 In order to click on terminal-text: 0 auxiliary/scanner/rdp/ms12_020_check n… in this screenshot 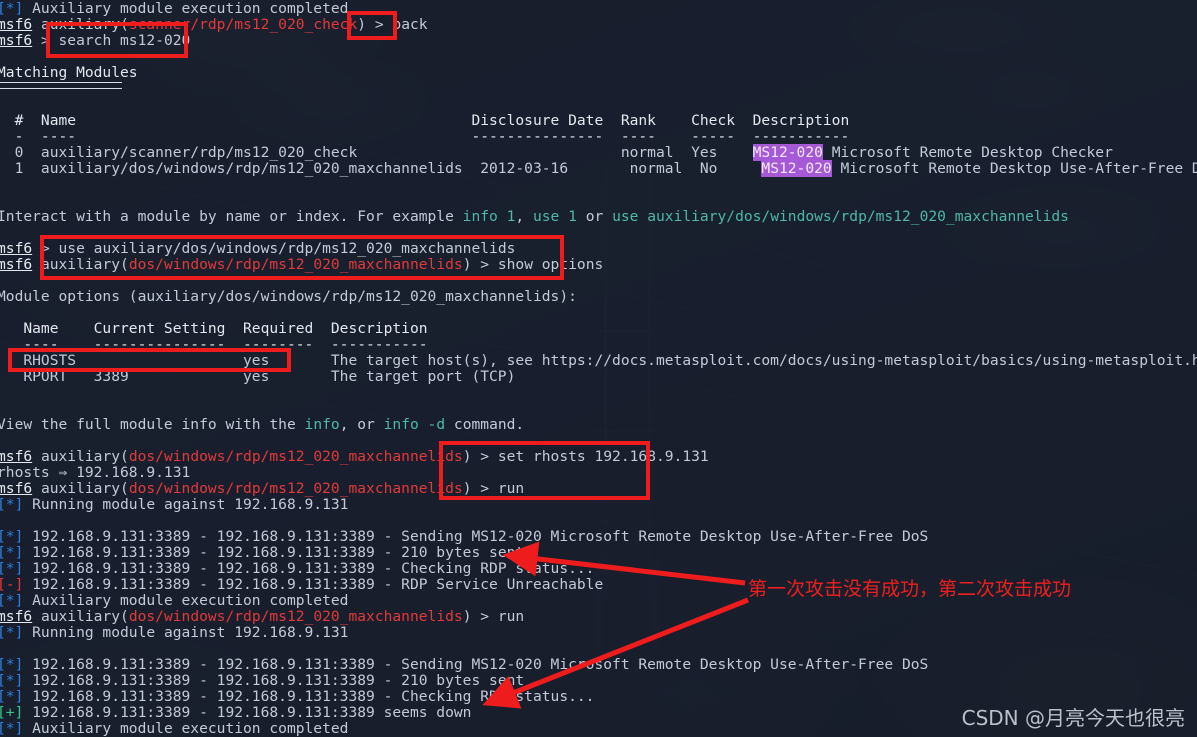, I will do `click(376, 152)`.